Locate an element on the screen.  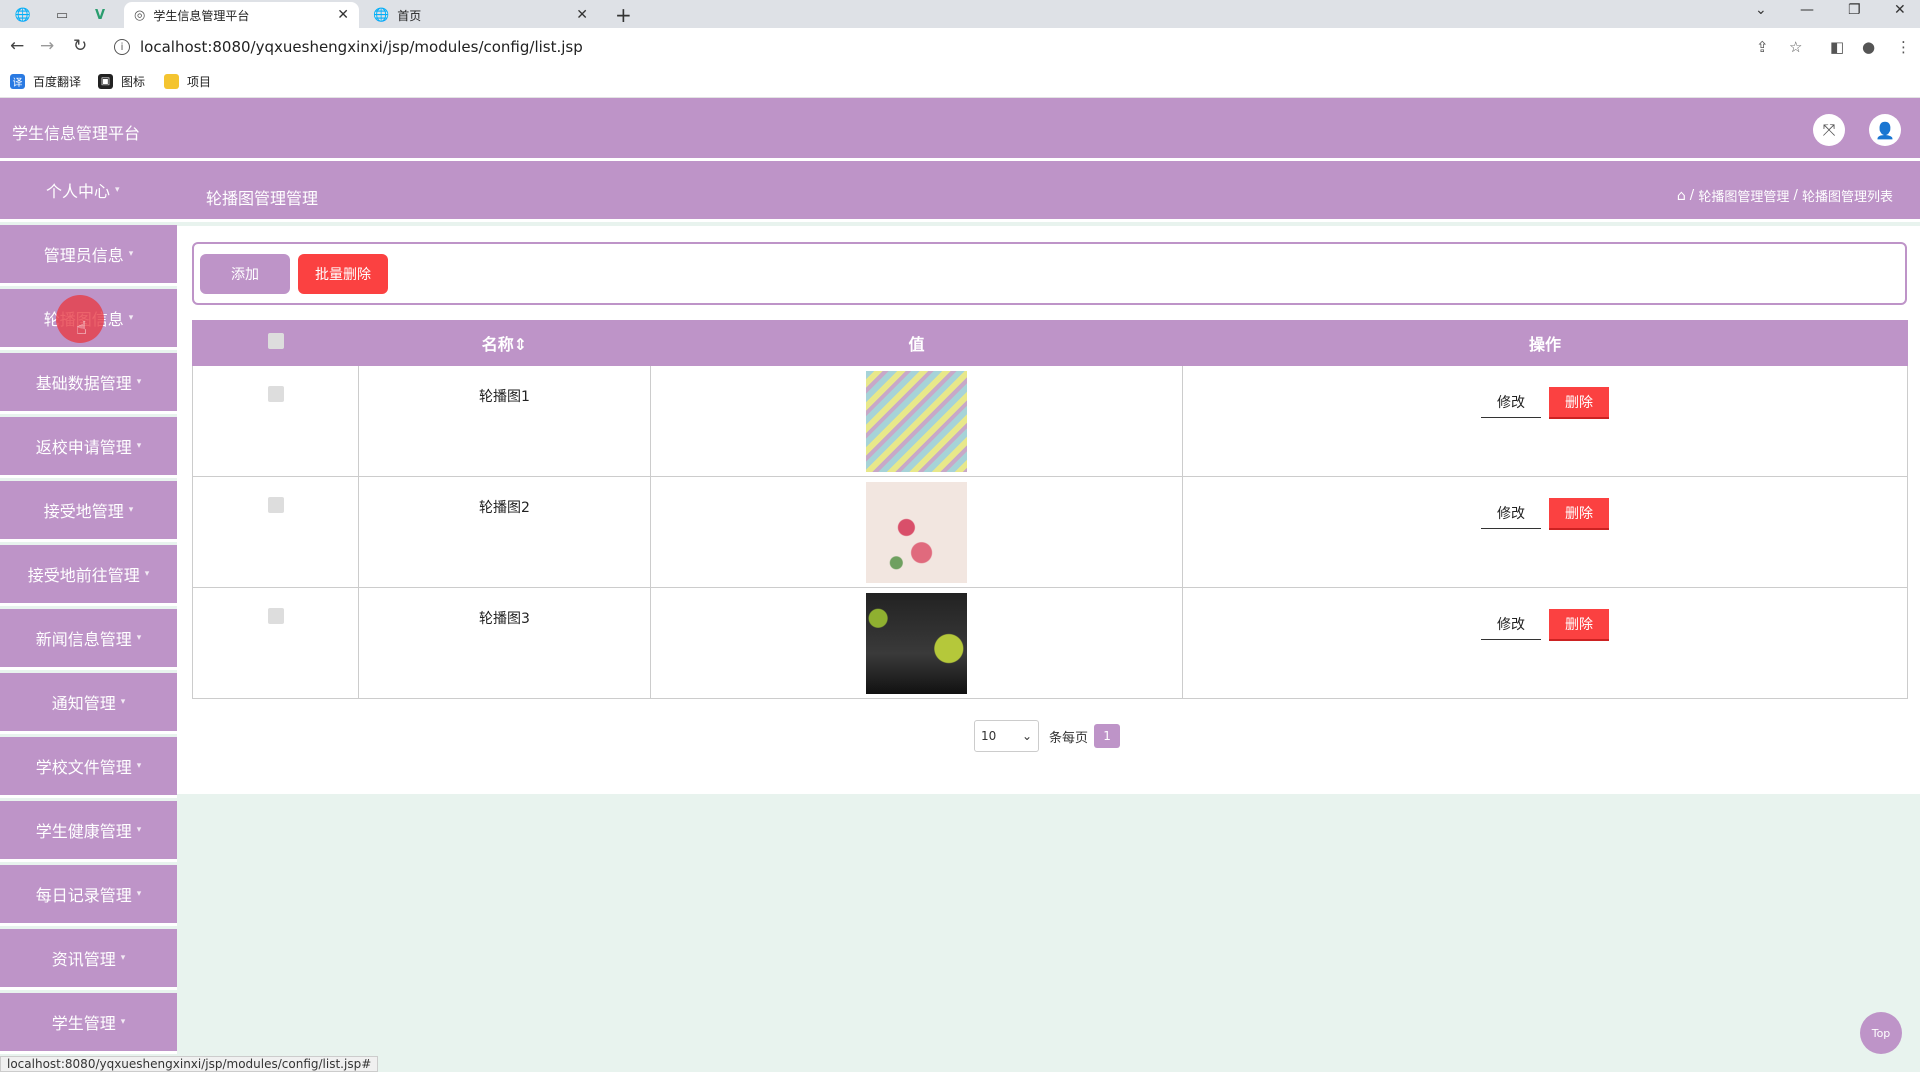
user-icon: 👤 is located at coordinates (1885, 130).